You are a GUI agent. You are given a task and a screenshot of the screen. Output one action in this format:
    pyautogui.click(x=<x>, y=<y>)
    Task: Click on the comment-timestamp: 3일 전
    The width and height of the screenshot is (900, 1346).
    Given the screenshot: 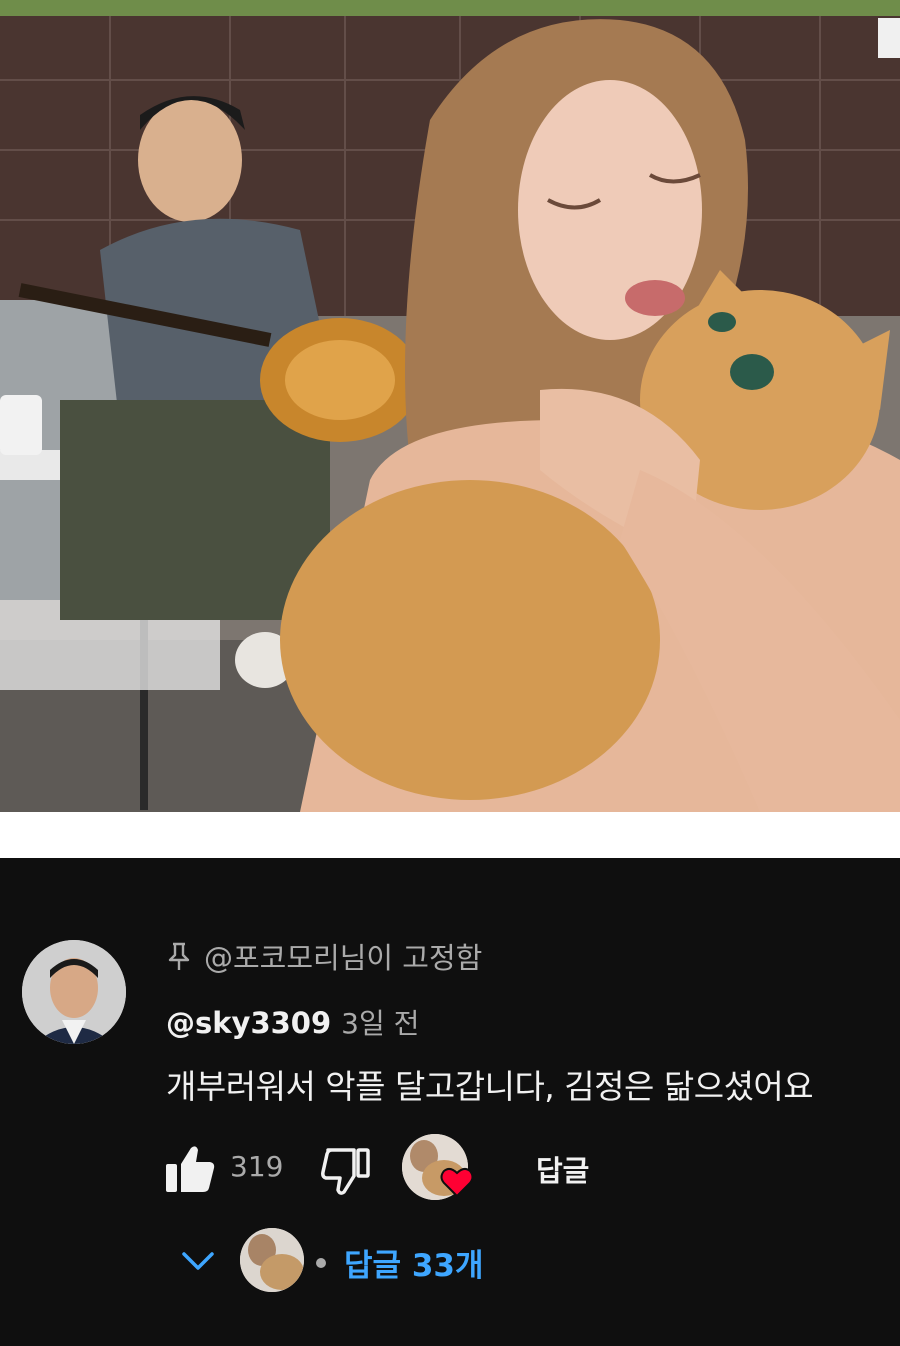 What is the action you would take?
    pyautogui.click(x=380, y=1022)
    